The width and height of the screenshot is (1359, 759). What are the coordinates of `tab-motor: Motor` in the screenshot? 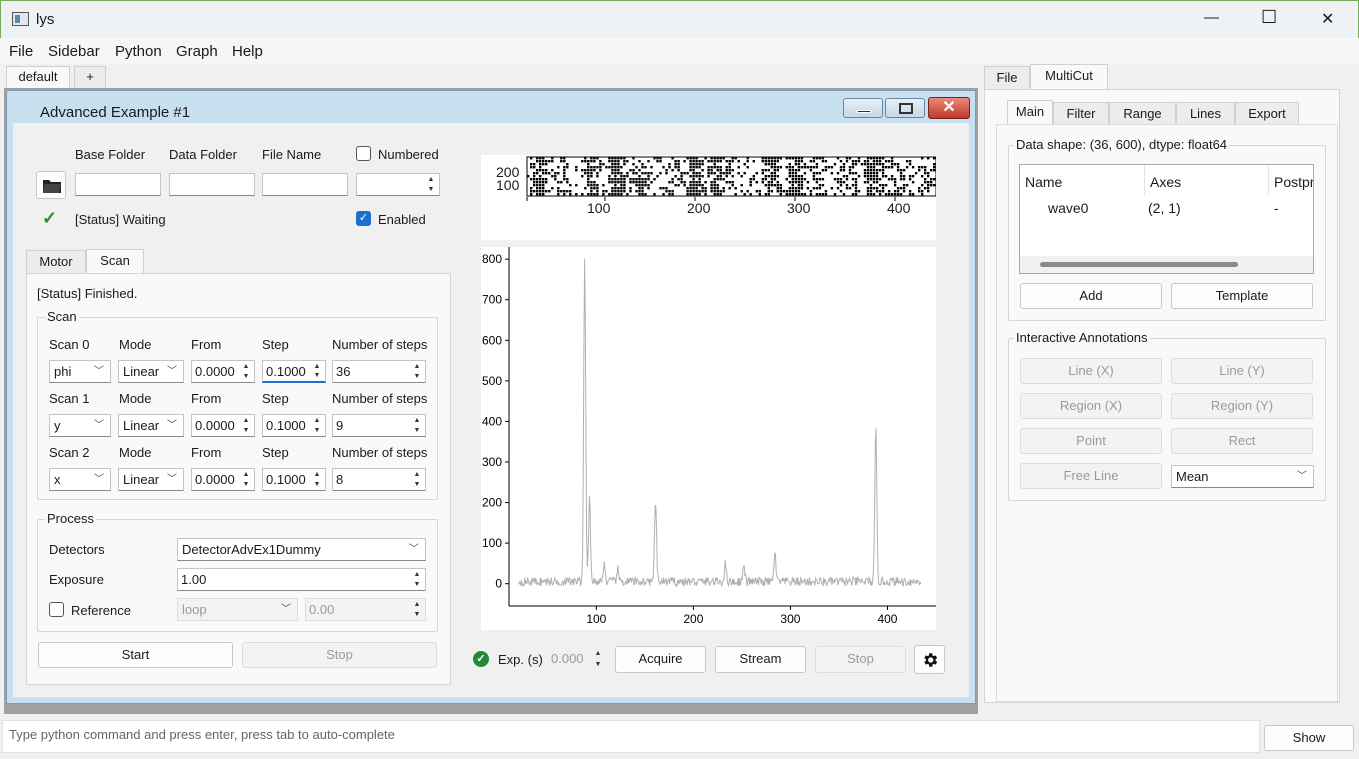 It's located at (56, 262).